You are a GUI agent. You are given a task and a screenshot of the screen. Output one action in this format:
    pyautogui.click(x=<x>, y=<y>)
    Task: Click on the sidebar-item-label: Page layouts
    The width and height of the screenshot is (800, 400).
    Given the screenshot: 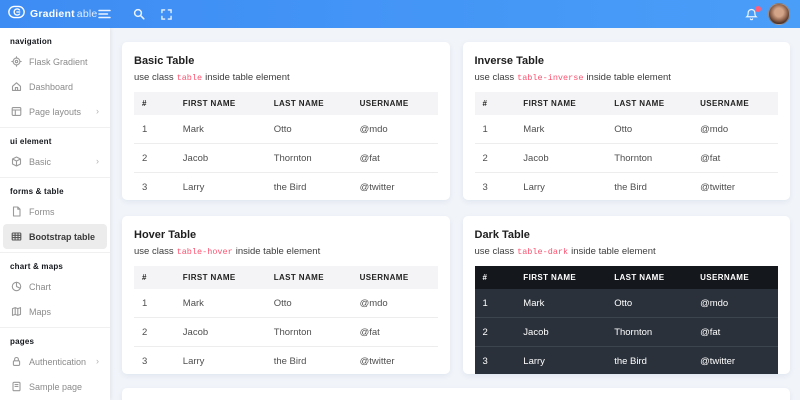 What is the action you would take?
    pyautogui.click(x=55, y=111)
    